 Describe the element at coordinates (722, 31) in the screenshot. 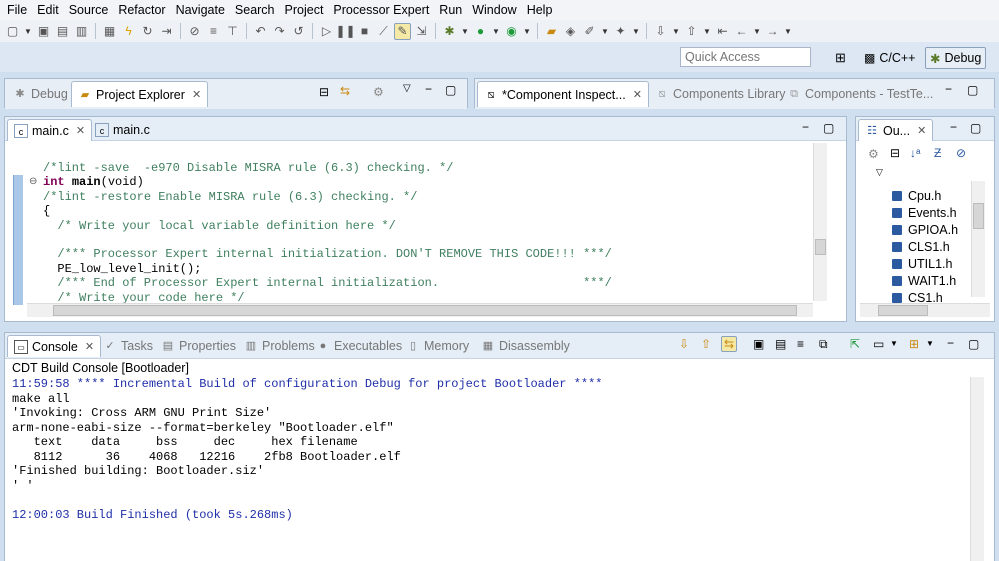

I see `last-edit-icon: ⇤` at that location.